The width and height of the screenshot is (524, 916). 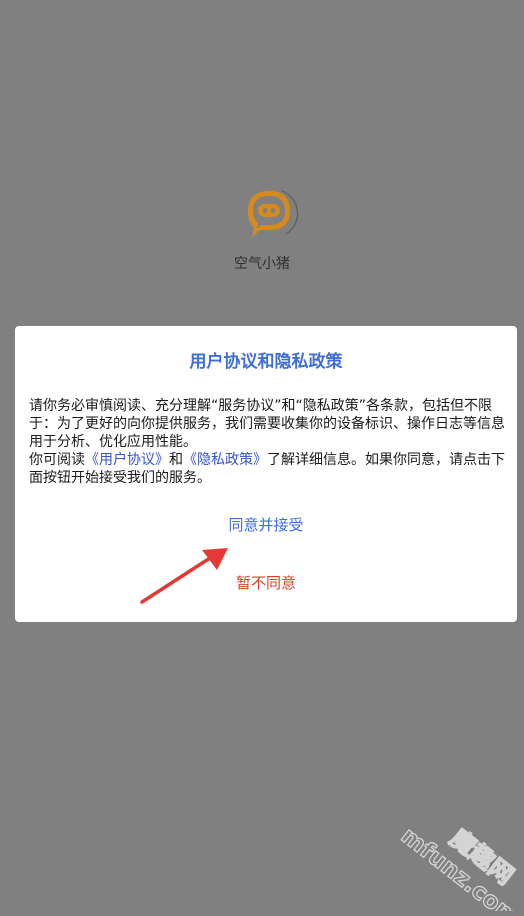 I want to click on disagree-button: 暂不同意, so click(x=266, y=583).